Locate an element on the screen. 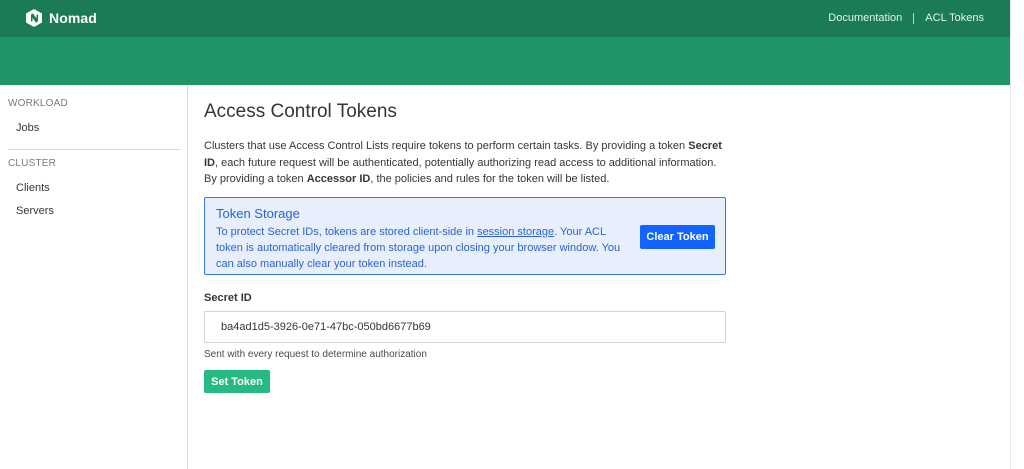 The image size is (1024, 469). brand-name: Nomad is located at coordinates (73, 18).